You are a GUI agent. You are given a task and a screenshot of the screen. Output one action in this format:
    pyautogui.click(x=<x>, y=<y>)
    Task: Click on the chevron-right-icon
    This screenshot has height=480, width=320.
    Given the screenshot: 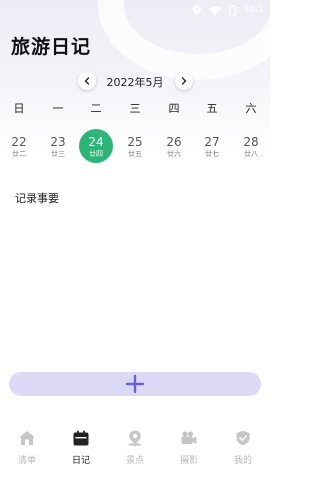 What is the action you would take?
    pyautogui.click(x=184, y=81)
    